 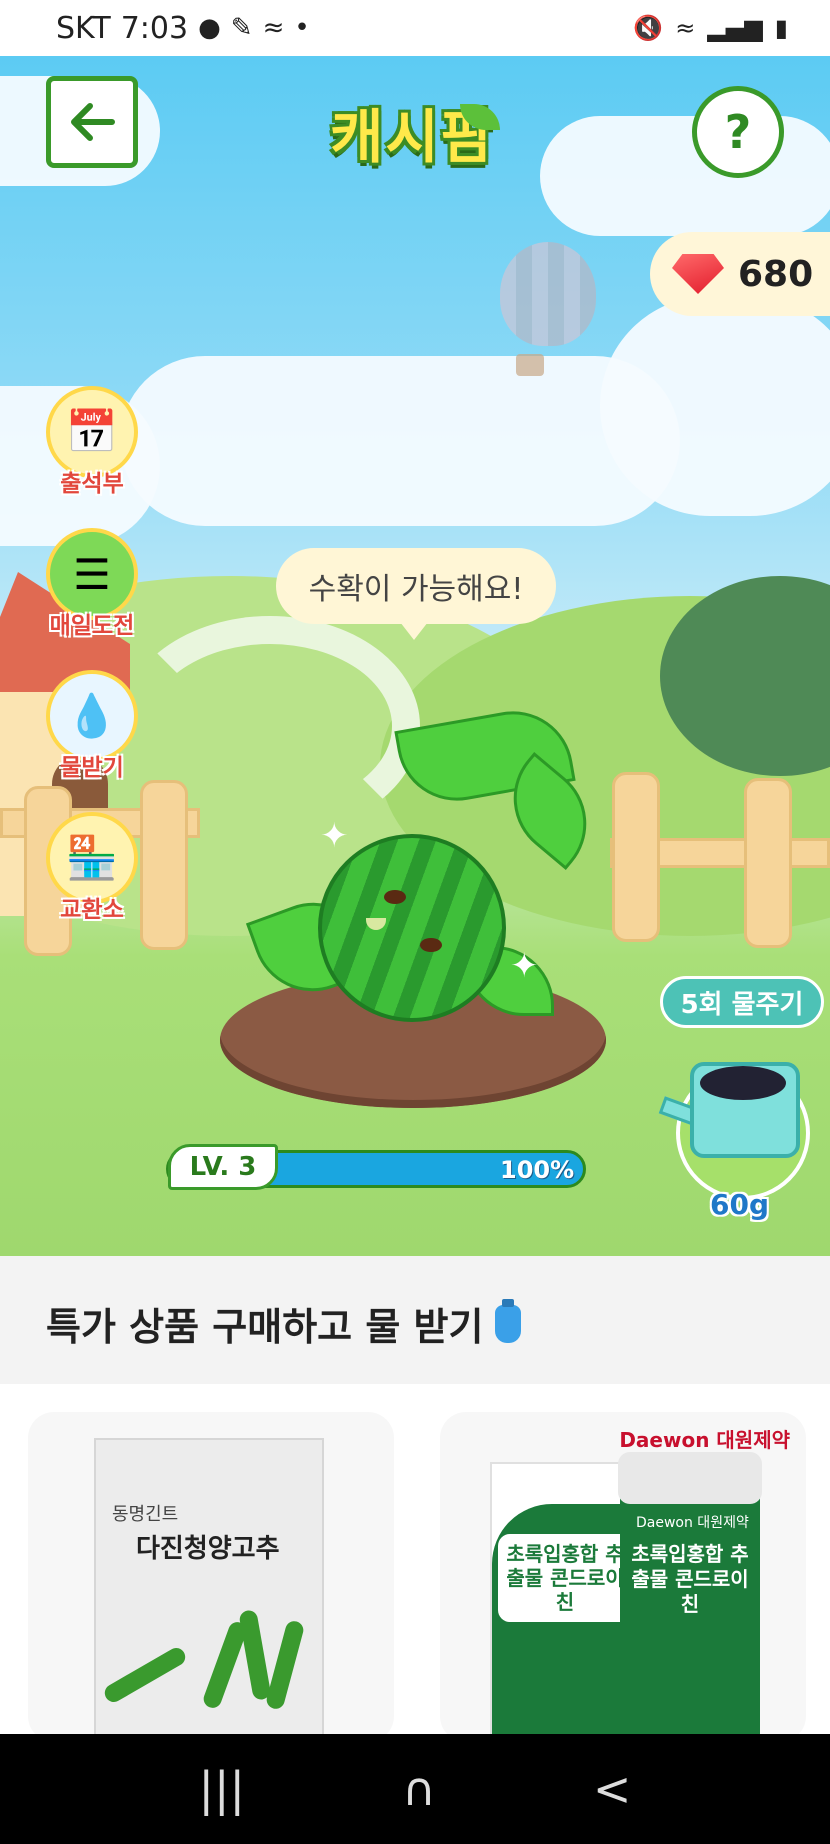 I want to click on carrier-label: SKT, so click(x=83, y=28).